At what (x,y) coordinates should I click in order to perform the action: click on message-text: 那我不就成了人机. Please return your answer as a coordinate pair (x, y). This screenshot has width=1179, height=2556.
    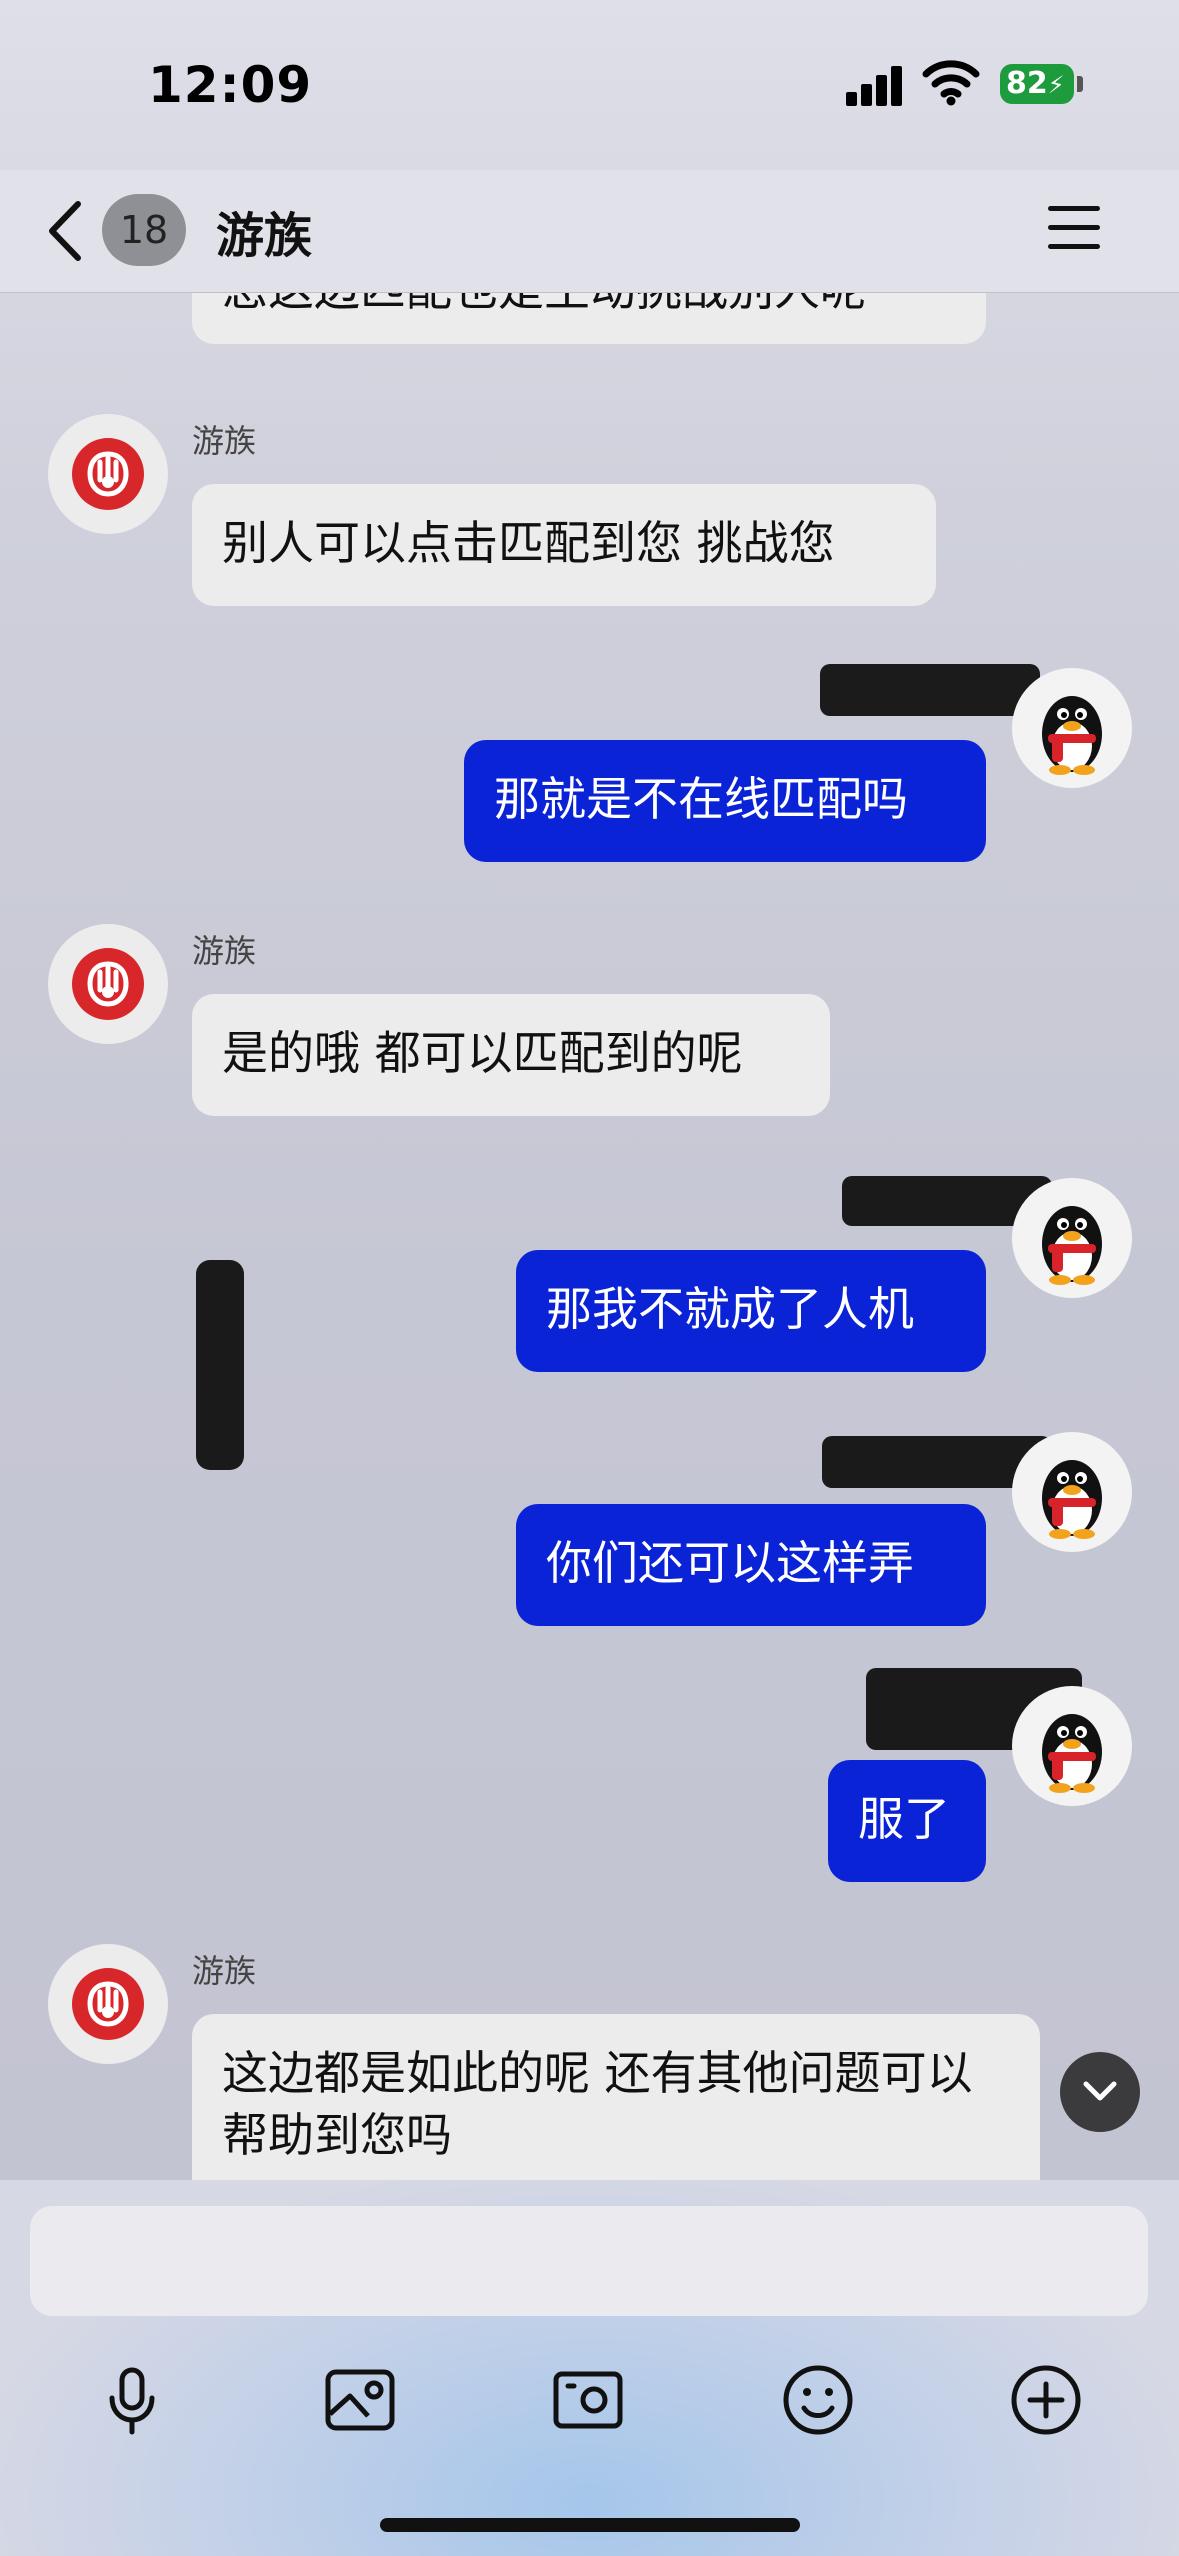
    Looking at the image, I should click on (730, 1309).